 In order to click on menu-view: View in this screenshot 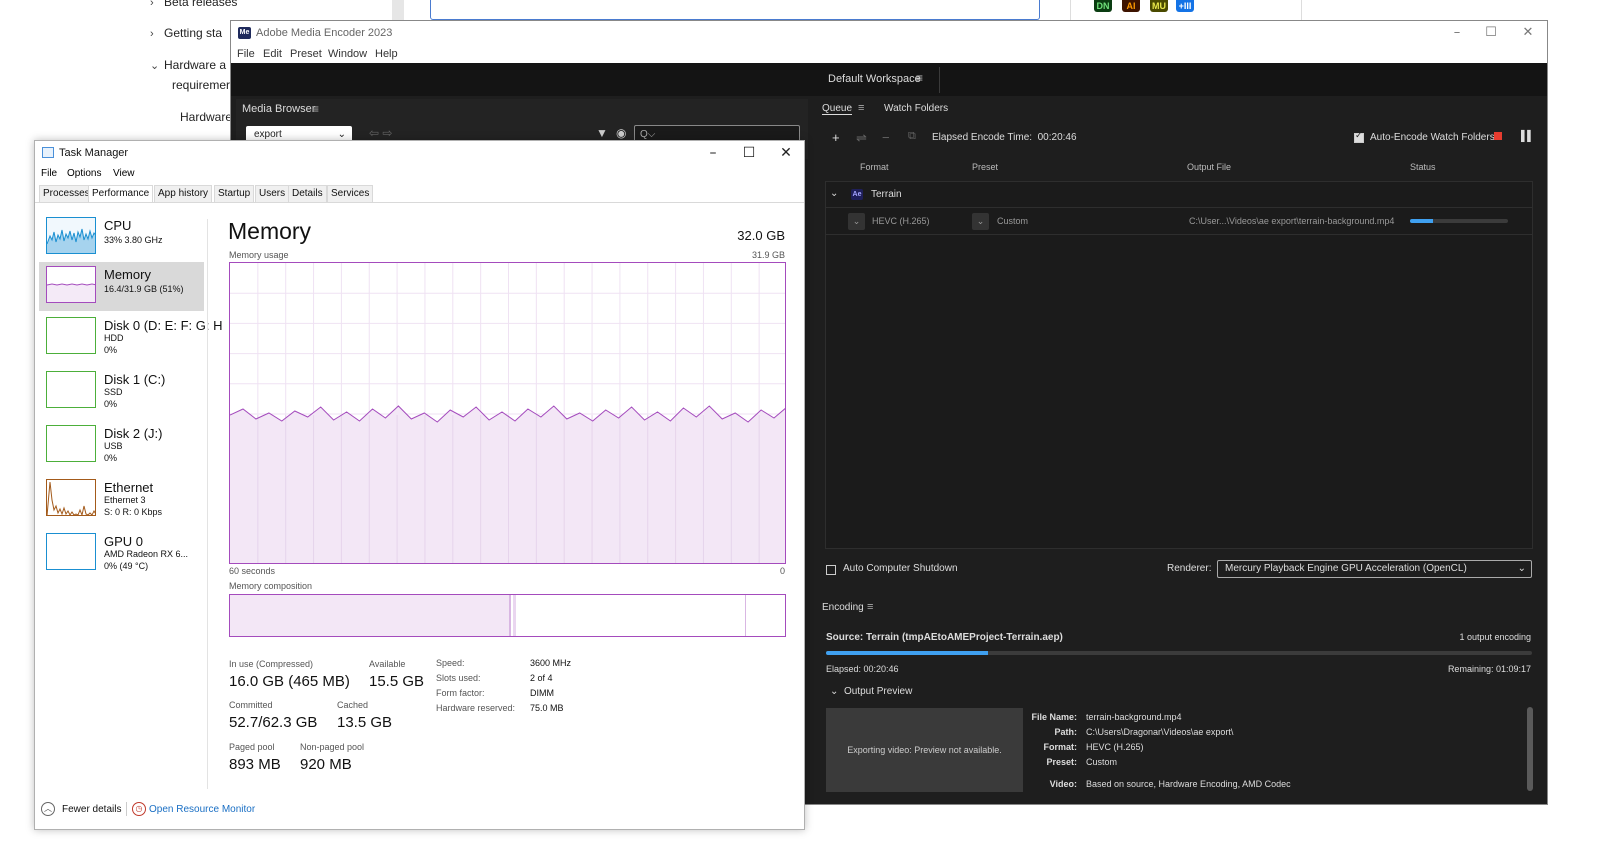, I will do `click(124, 173)`.